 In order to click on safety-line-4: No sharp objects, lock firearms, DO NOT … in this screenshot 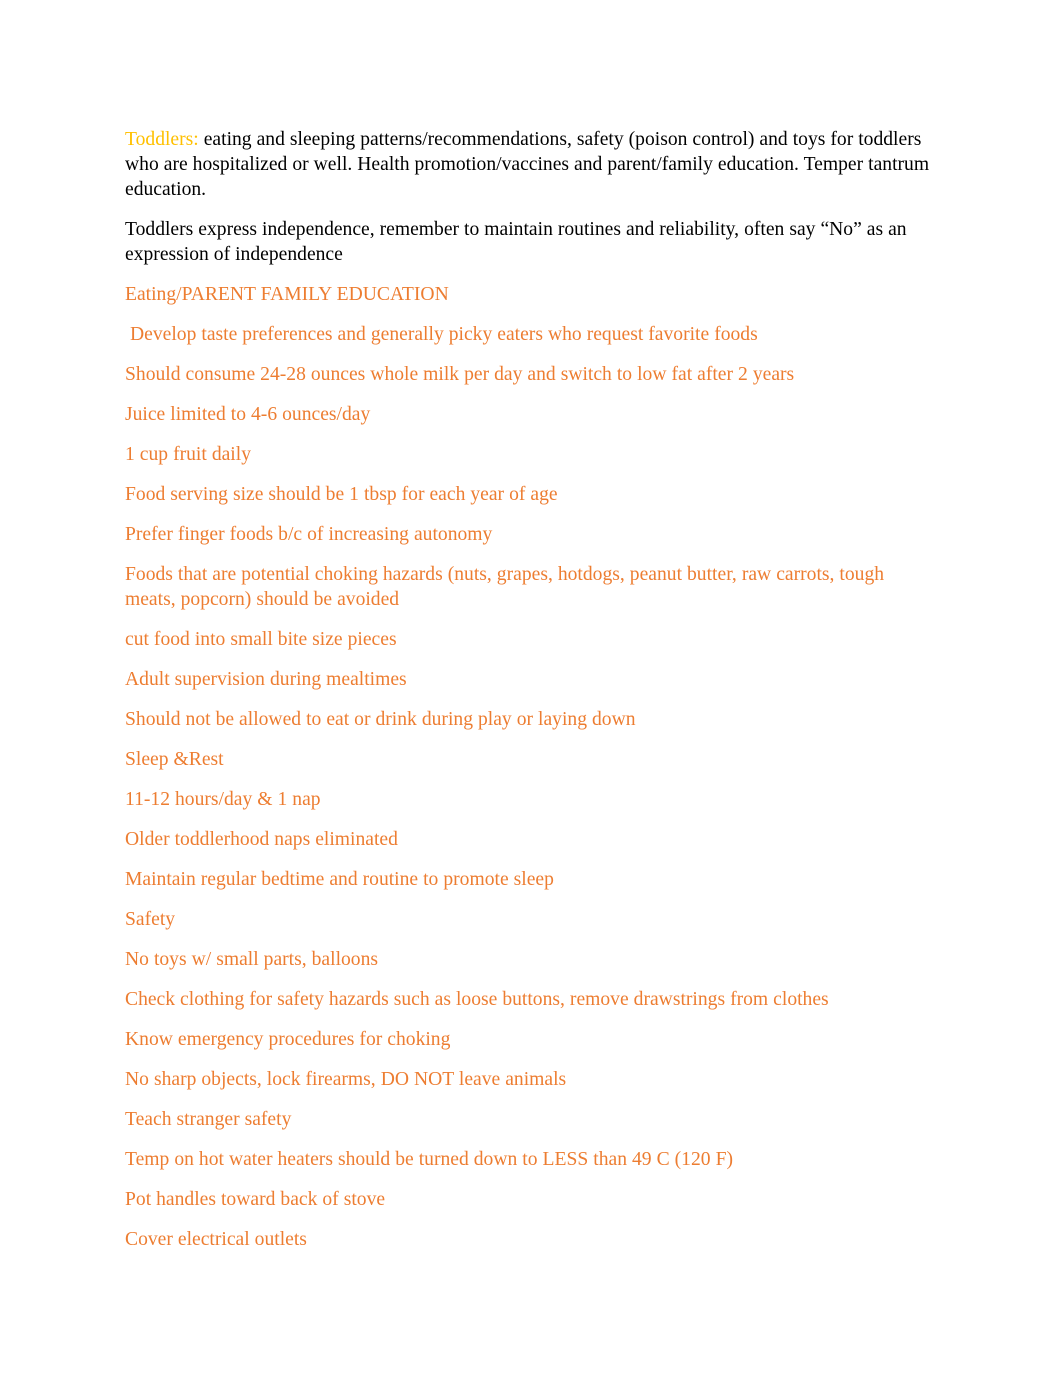, I will do `click(346, 1079)`.